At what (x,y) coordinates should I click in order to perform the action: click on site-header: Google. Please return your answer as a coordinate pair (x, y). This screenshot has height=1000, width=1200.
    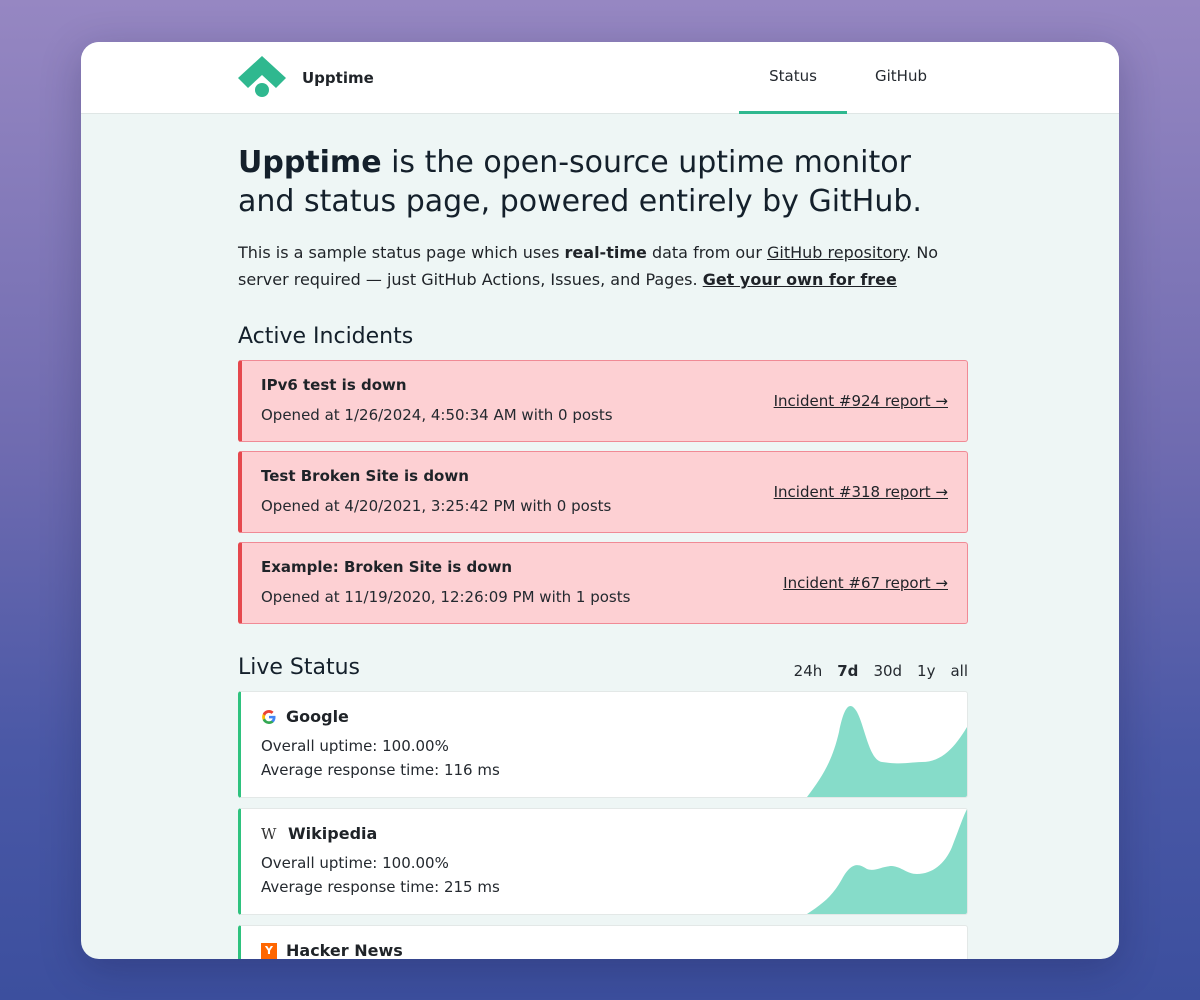
    Looking at the image, I should click on (305, 716).